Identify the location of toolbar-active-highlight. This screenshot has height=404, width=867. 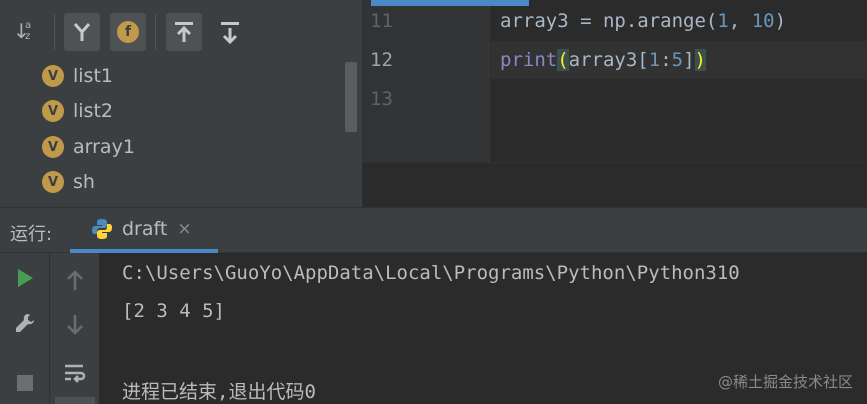
(75, 400).